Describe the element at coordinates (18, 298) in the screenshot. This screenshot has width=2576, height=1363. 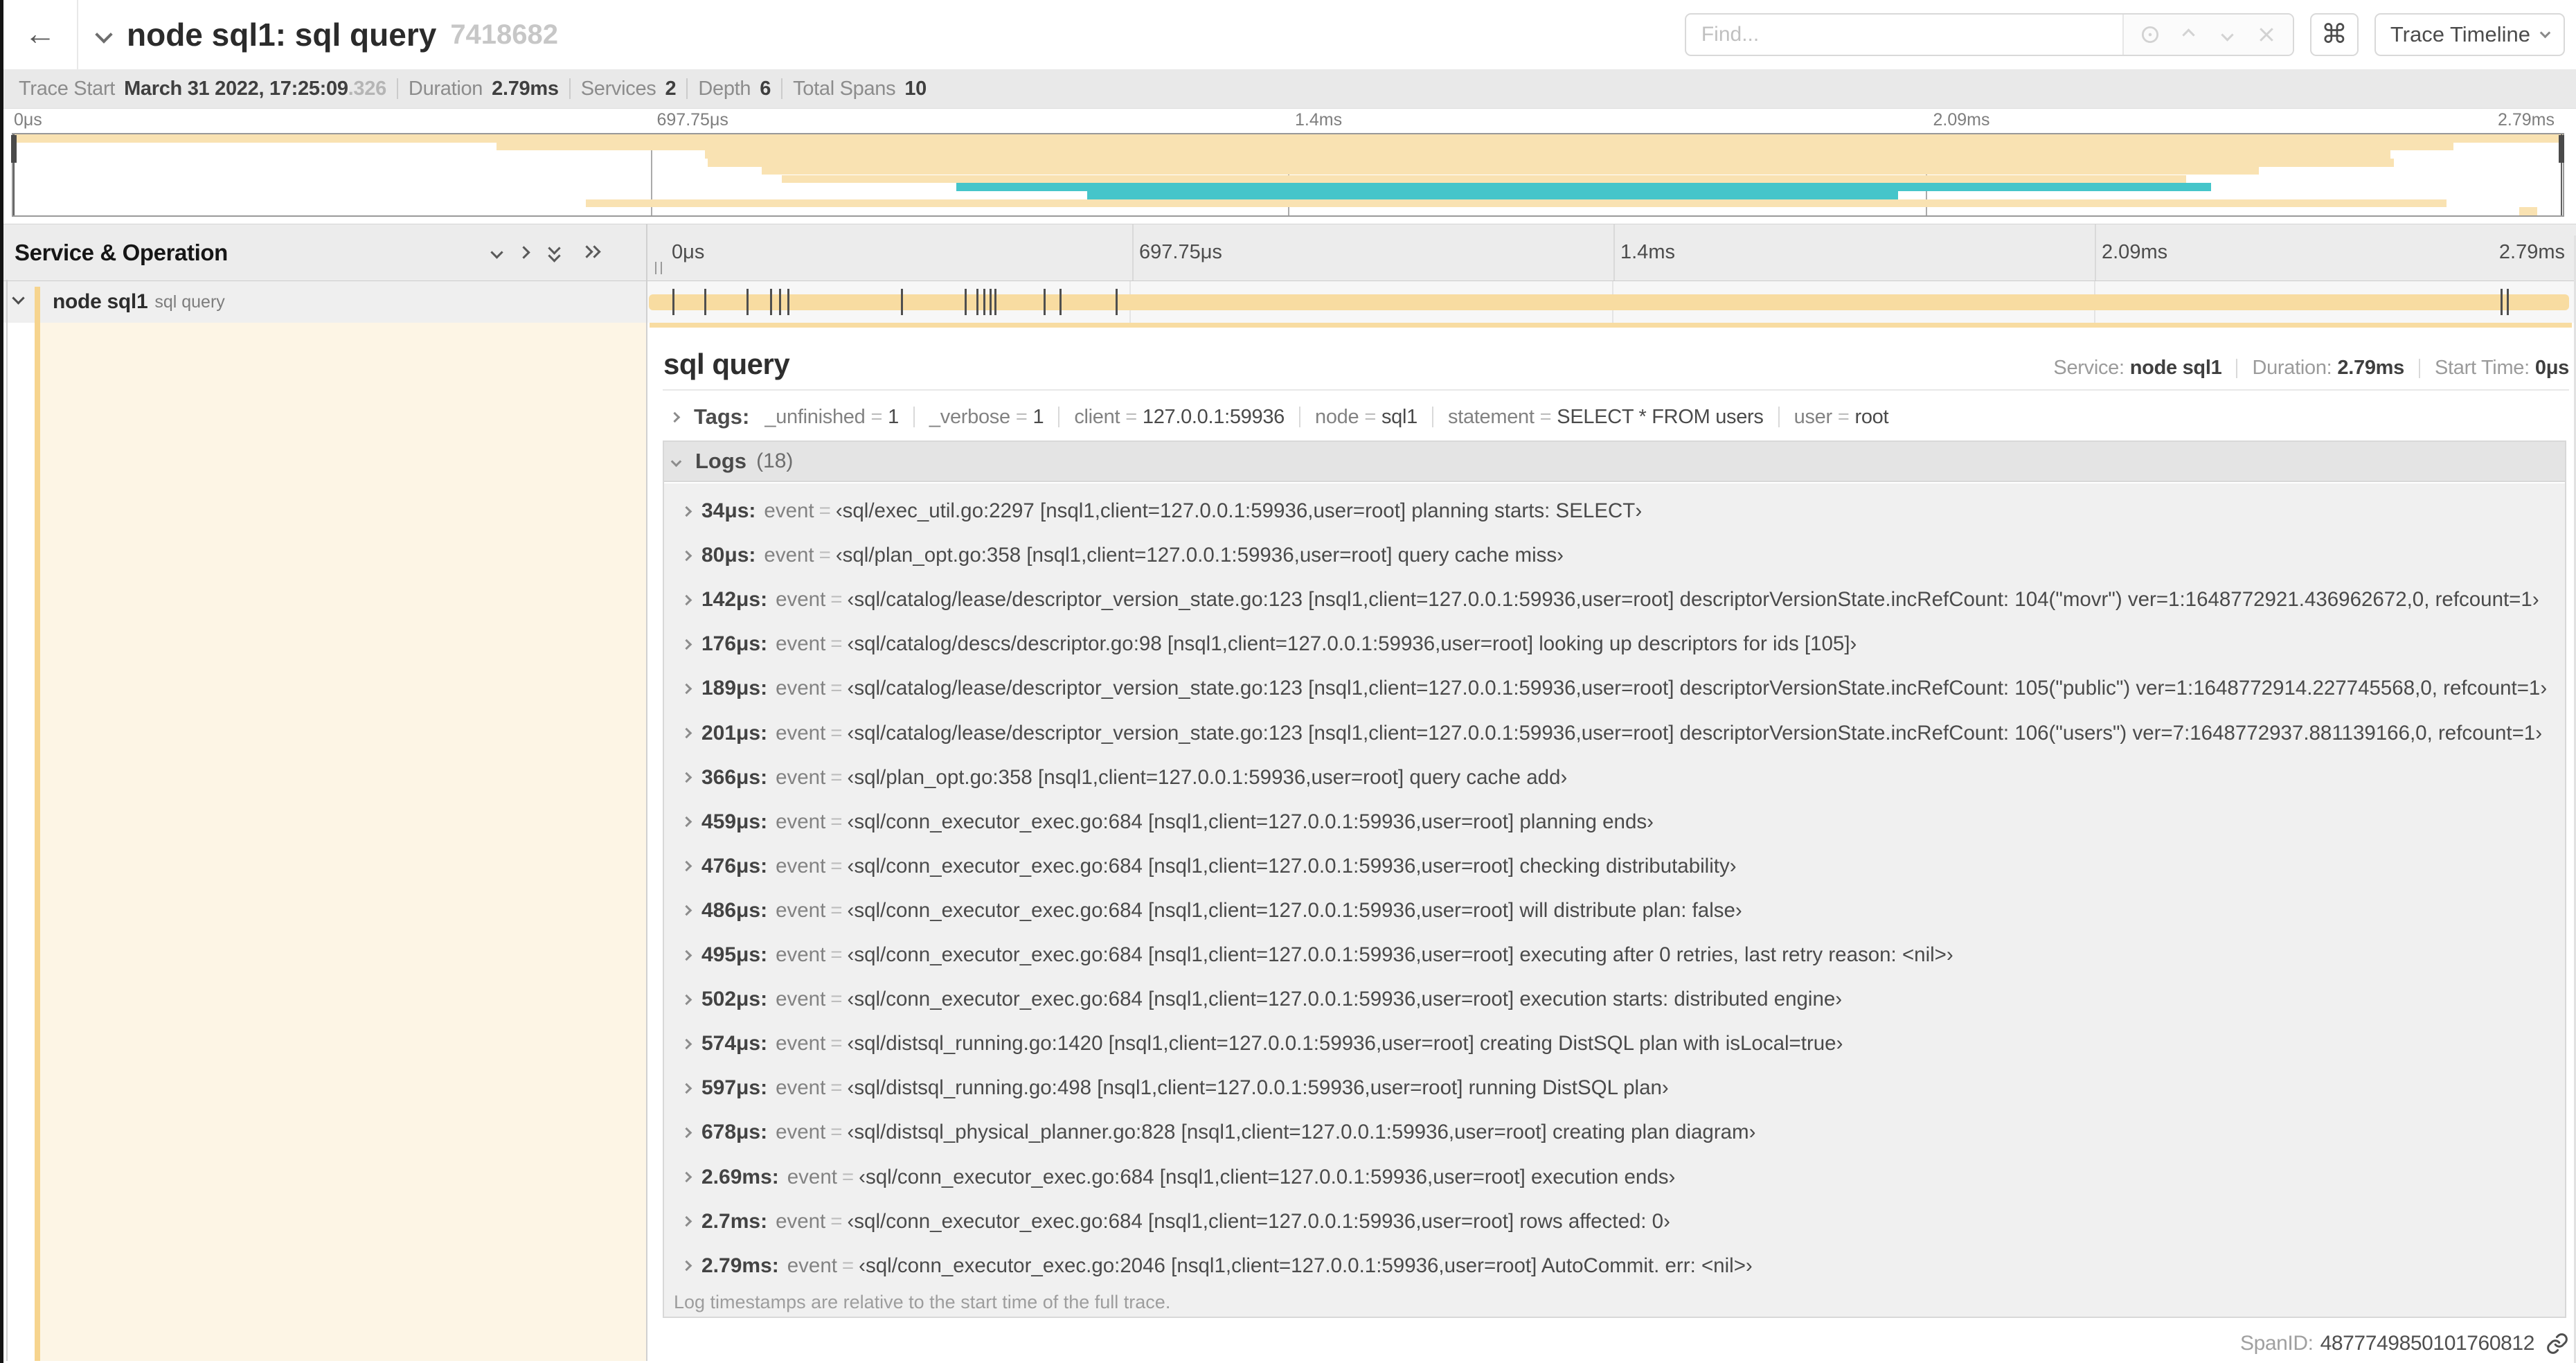
I see `span-collapse-chevron-icon` at that location.